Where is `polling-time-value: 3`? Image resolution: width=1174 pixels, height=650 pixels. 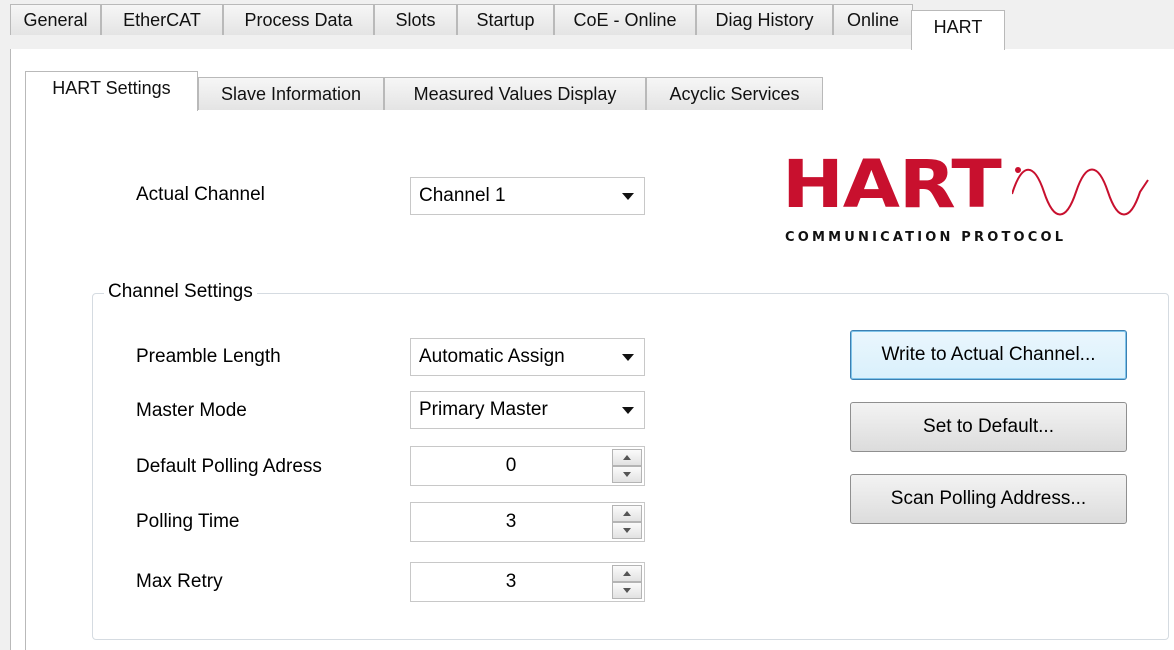
polling-time-value: 3 is located at coordinates (511, 521).